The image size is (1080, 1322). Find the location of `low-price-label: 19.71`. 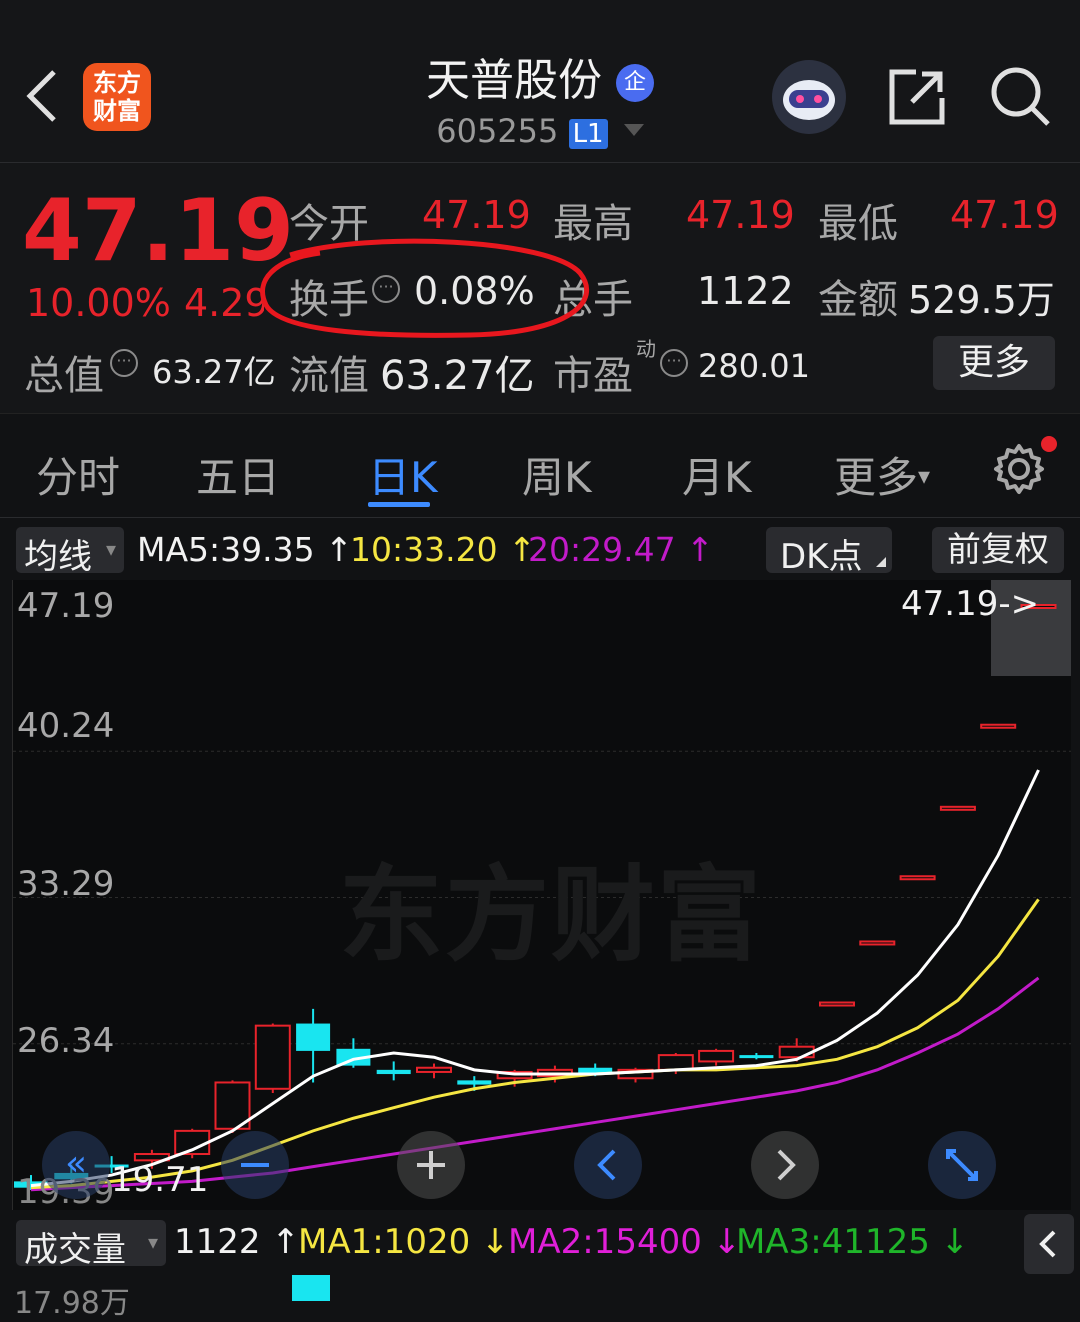

low-price-label: 19.71 is located at coordinates (160, 1180).